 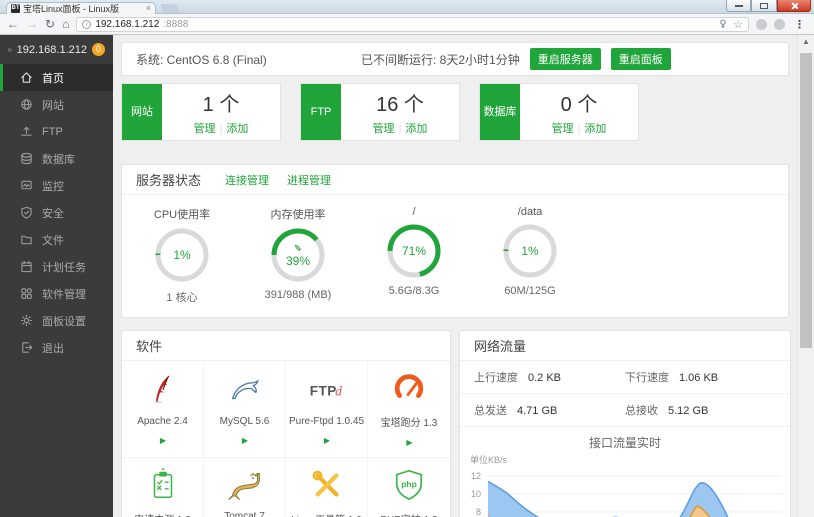 I want to click on url-host: 192.168.1.212, so click(x=127, y=24).